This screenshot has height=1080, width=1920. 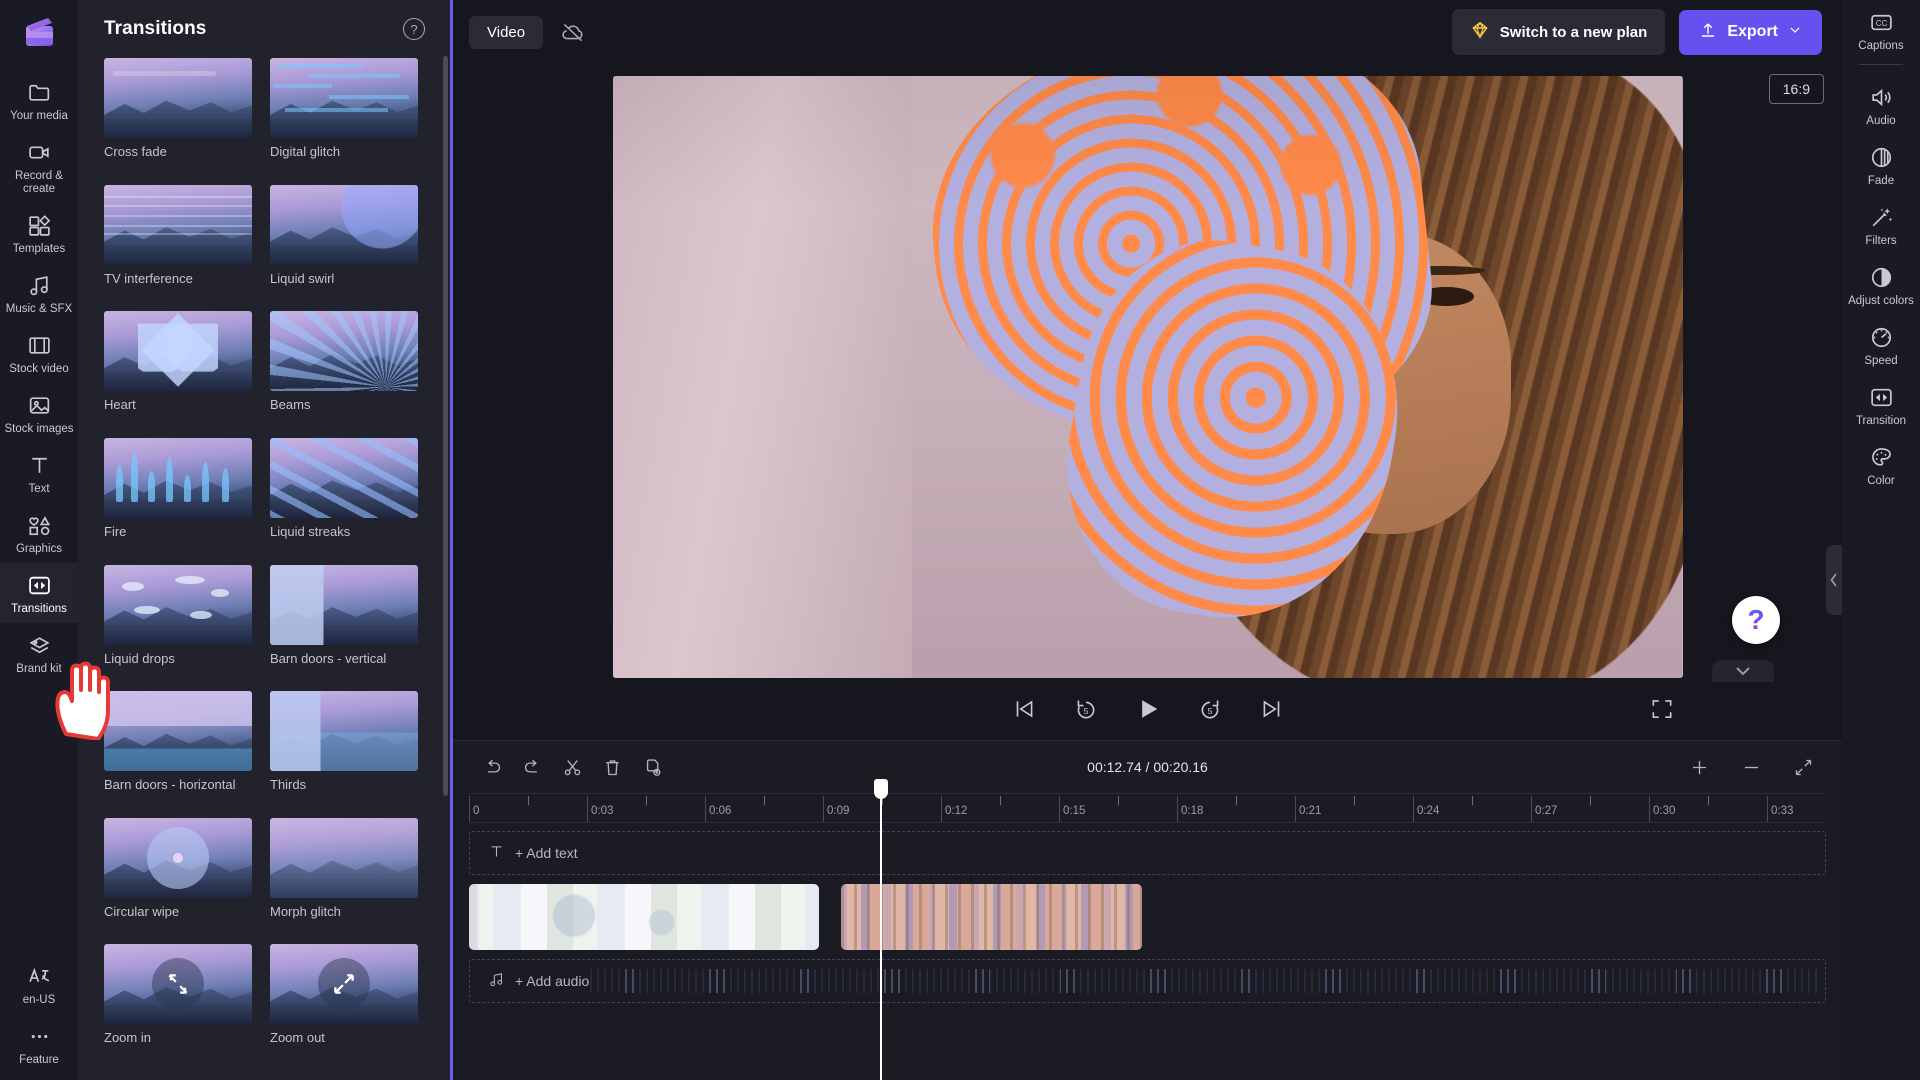 What do you see at coordinates (1881, 345) in the screenshot?
I see `sidebar-item-speed: Speed` at bounding box center [1881, 345].